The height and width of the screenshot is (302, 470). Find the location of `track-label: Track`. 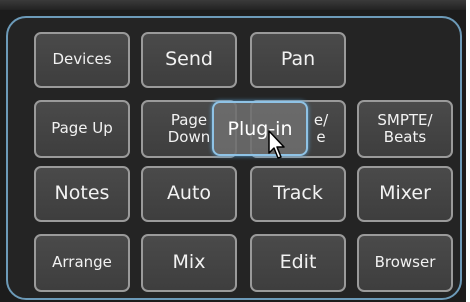

track-label: Track is located at coordinates (298, 193).